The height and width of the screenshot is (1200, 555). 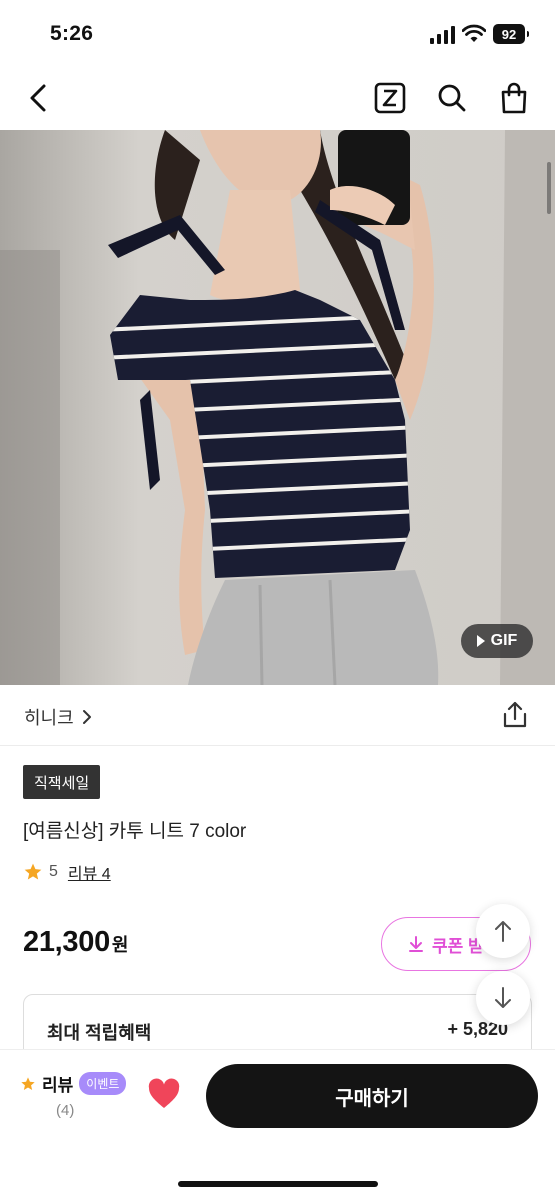 I want to click on arrow-up-icon, so click(x=503, y=931).